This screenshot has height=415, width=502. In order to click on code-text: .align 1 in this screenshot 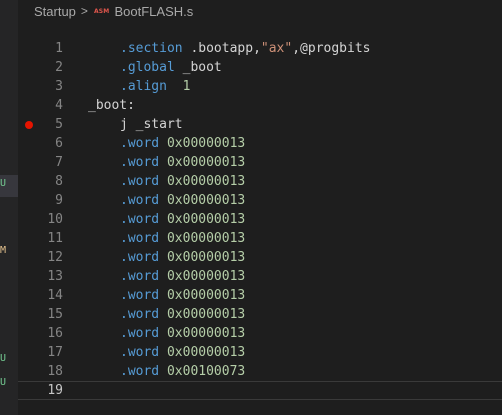, I will do `click(155, 86)`.